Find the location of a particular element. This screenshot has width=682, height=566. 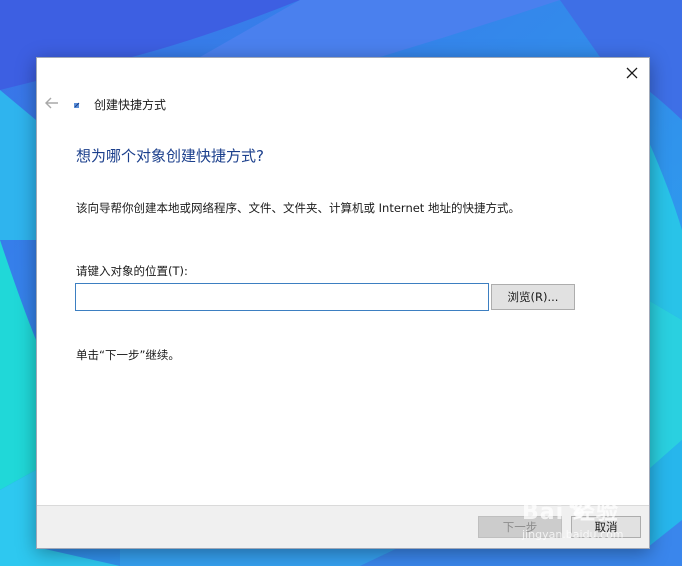

cancel-button: 取消 is located at coordinates (606, 527).